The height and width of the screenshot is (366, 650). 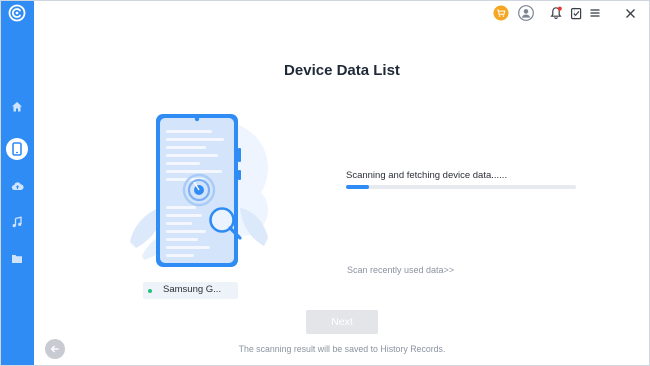 I want to click on menu-icon, so click(x=595, y=13).